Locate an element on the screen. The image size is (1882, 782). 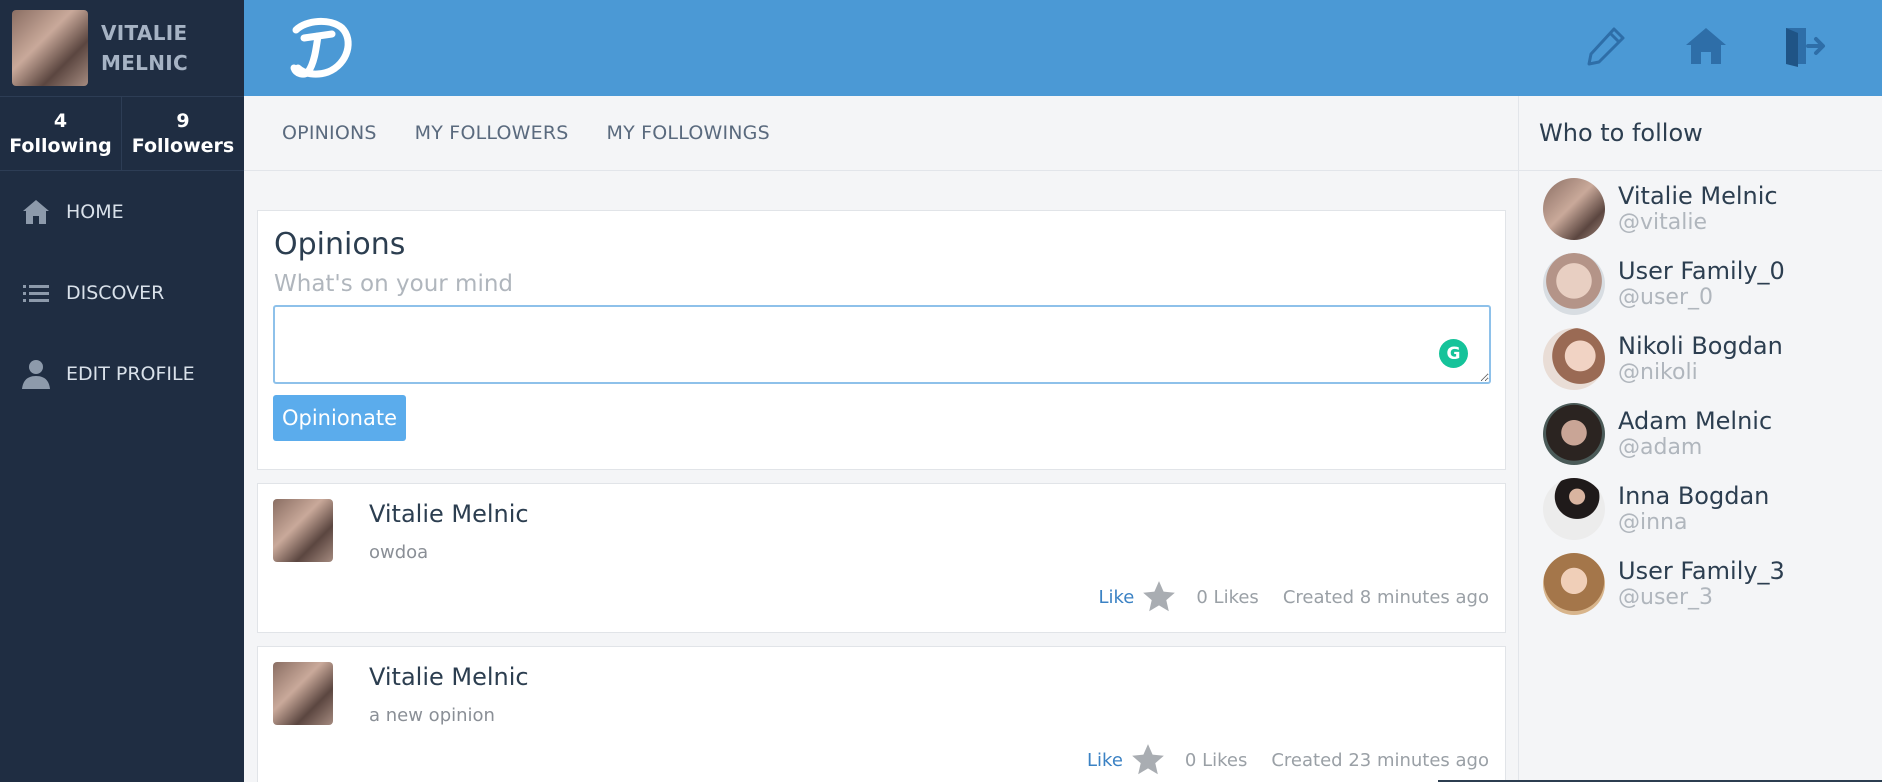
suggestion-handle: @user_0 is located at coordinates (1665, 297).